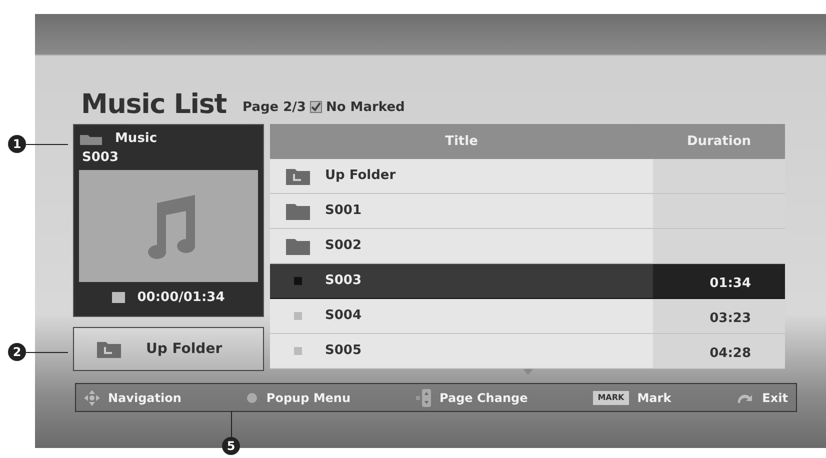  I want to click on page-key-icon, so click(424, 397).